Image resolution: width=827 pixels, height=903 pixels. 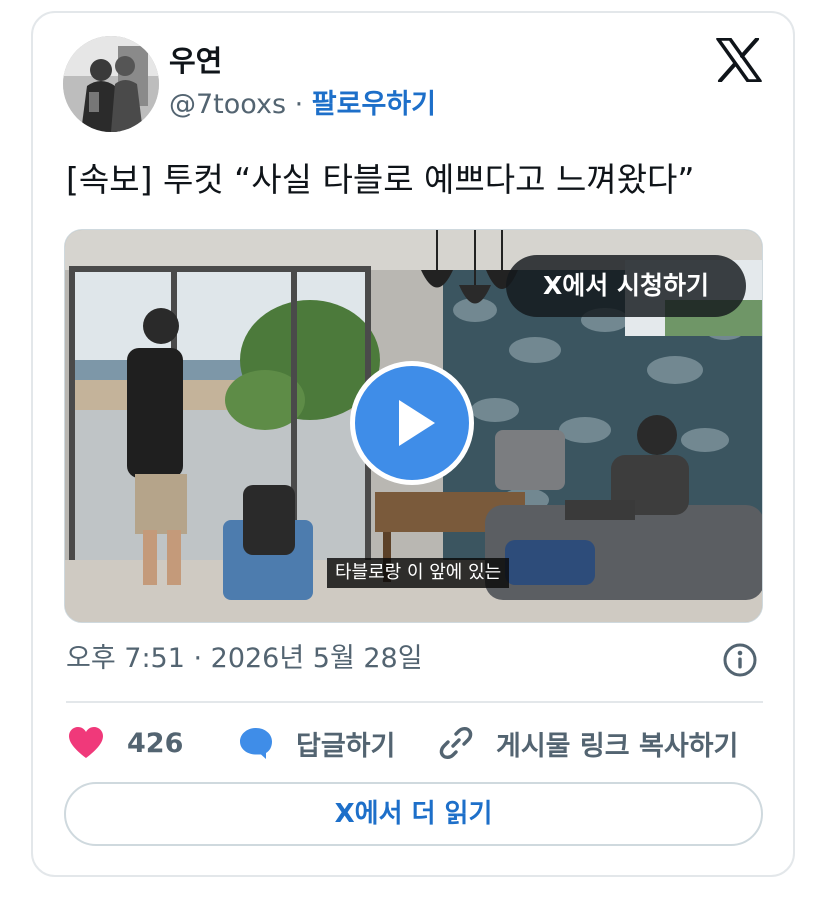 I want to click on display-name: 우연, so click(x=195, y=61).